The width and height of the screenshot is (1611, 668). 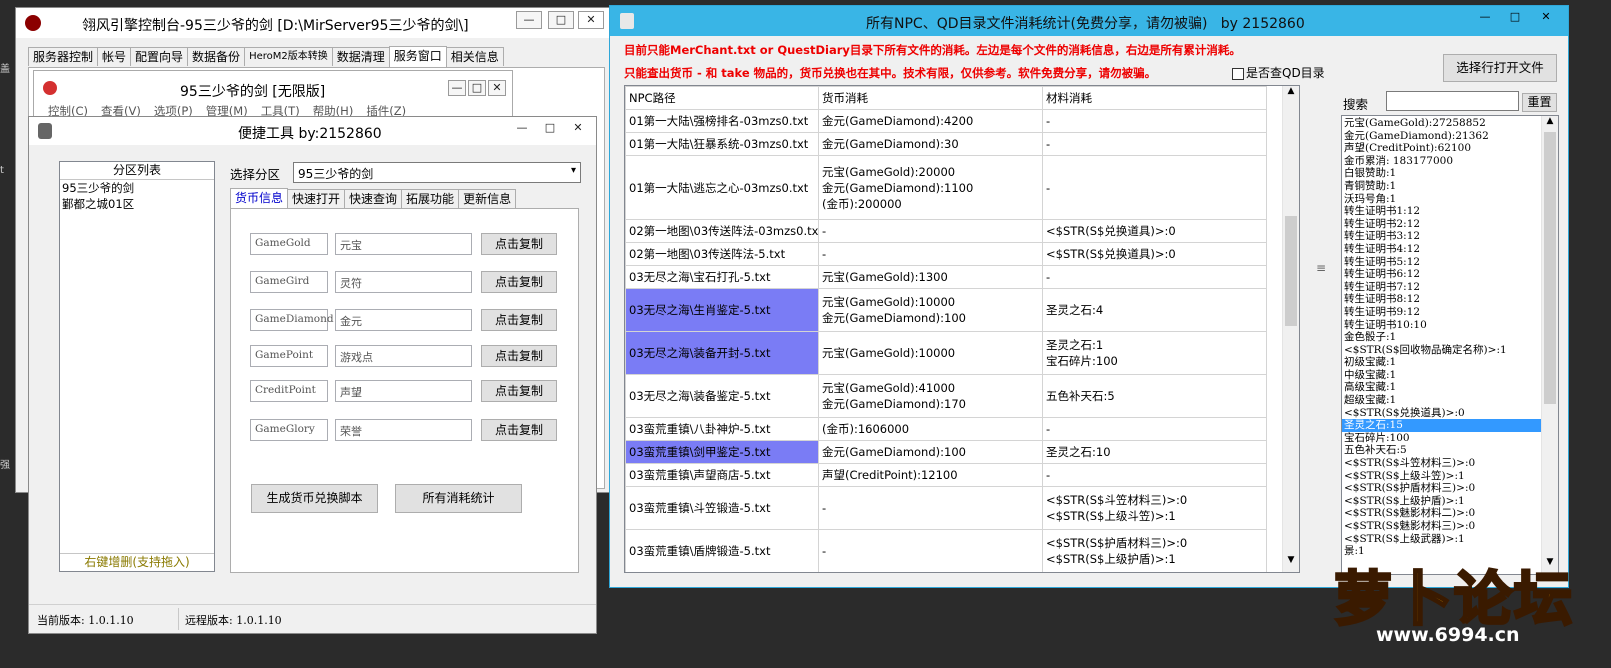 What do you see at coordinates (477, 88) in the screenshot?
I see `server-maximize-button: □` at bounding box center [477, 88].